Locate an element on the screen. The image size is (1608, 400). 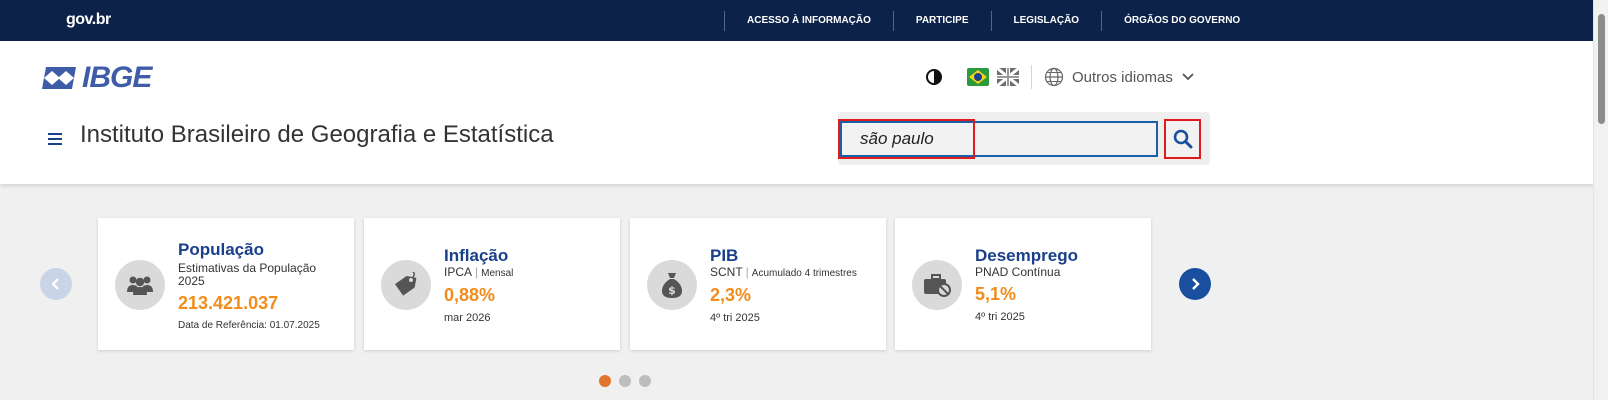
search-button is located at coordinates (1182, 139).